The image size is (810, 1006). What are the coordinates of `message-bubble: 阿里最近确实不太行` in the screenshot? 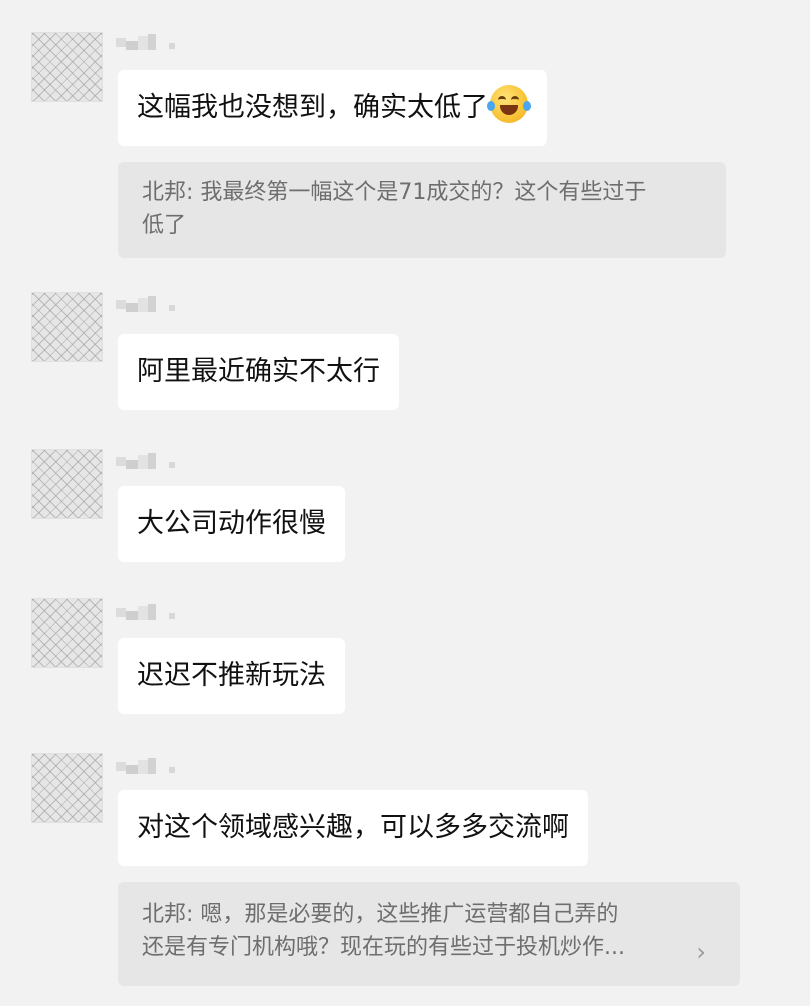 It's located at (258, 372).